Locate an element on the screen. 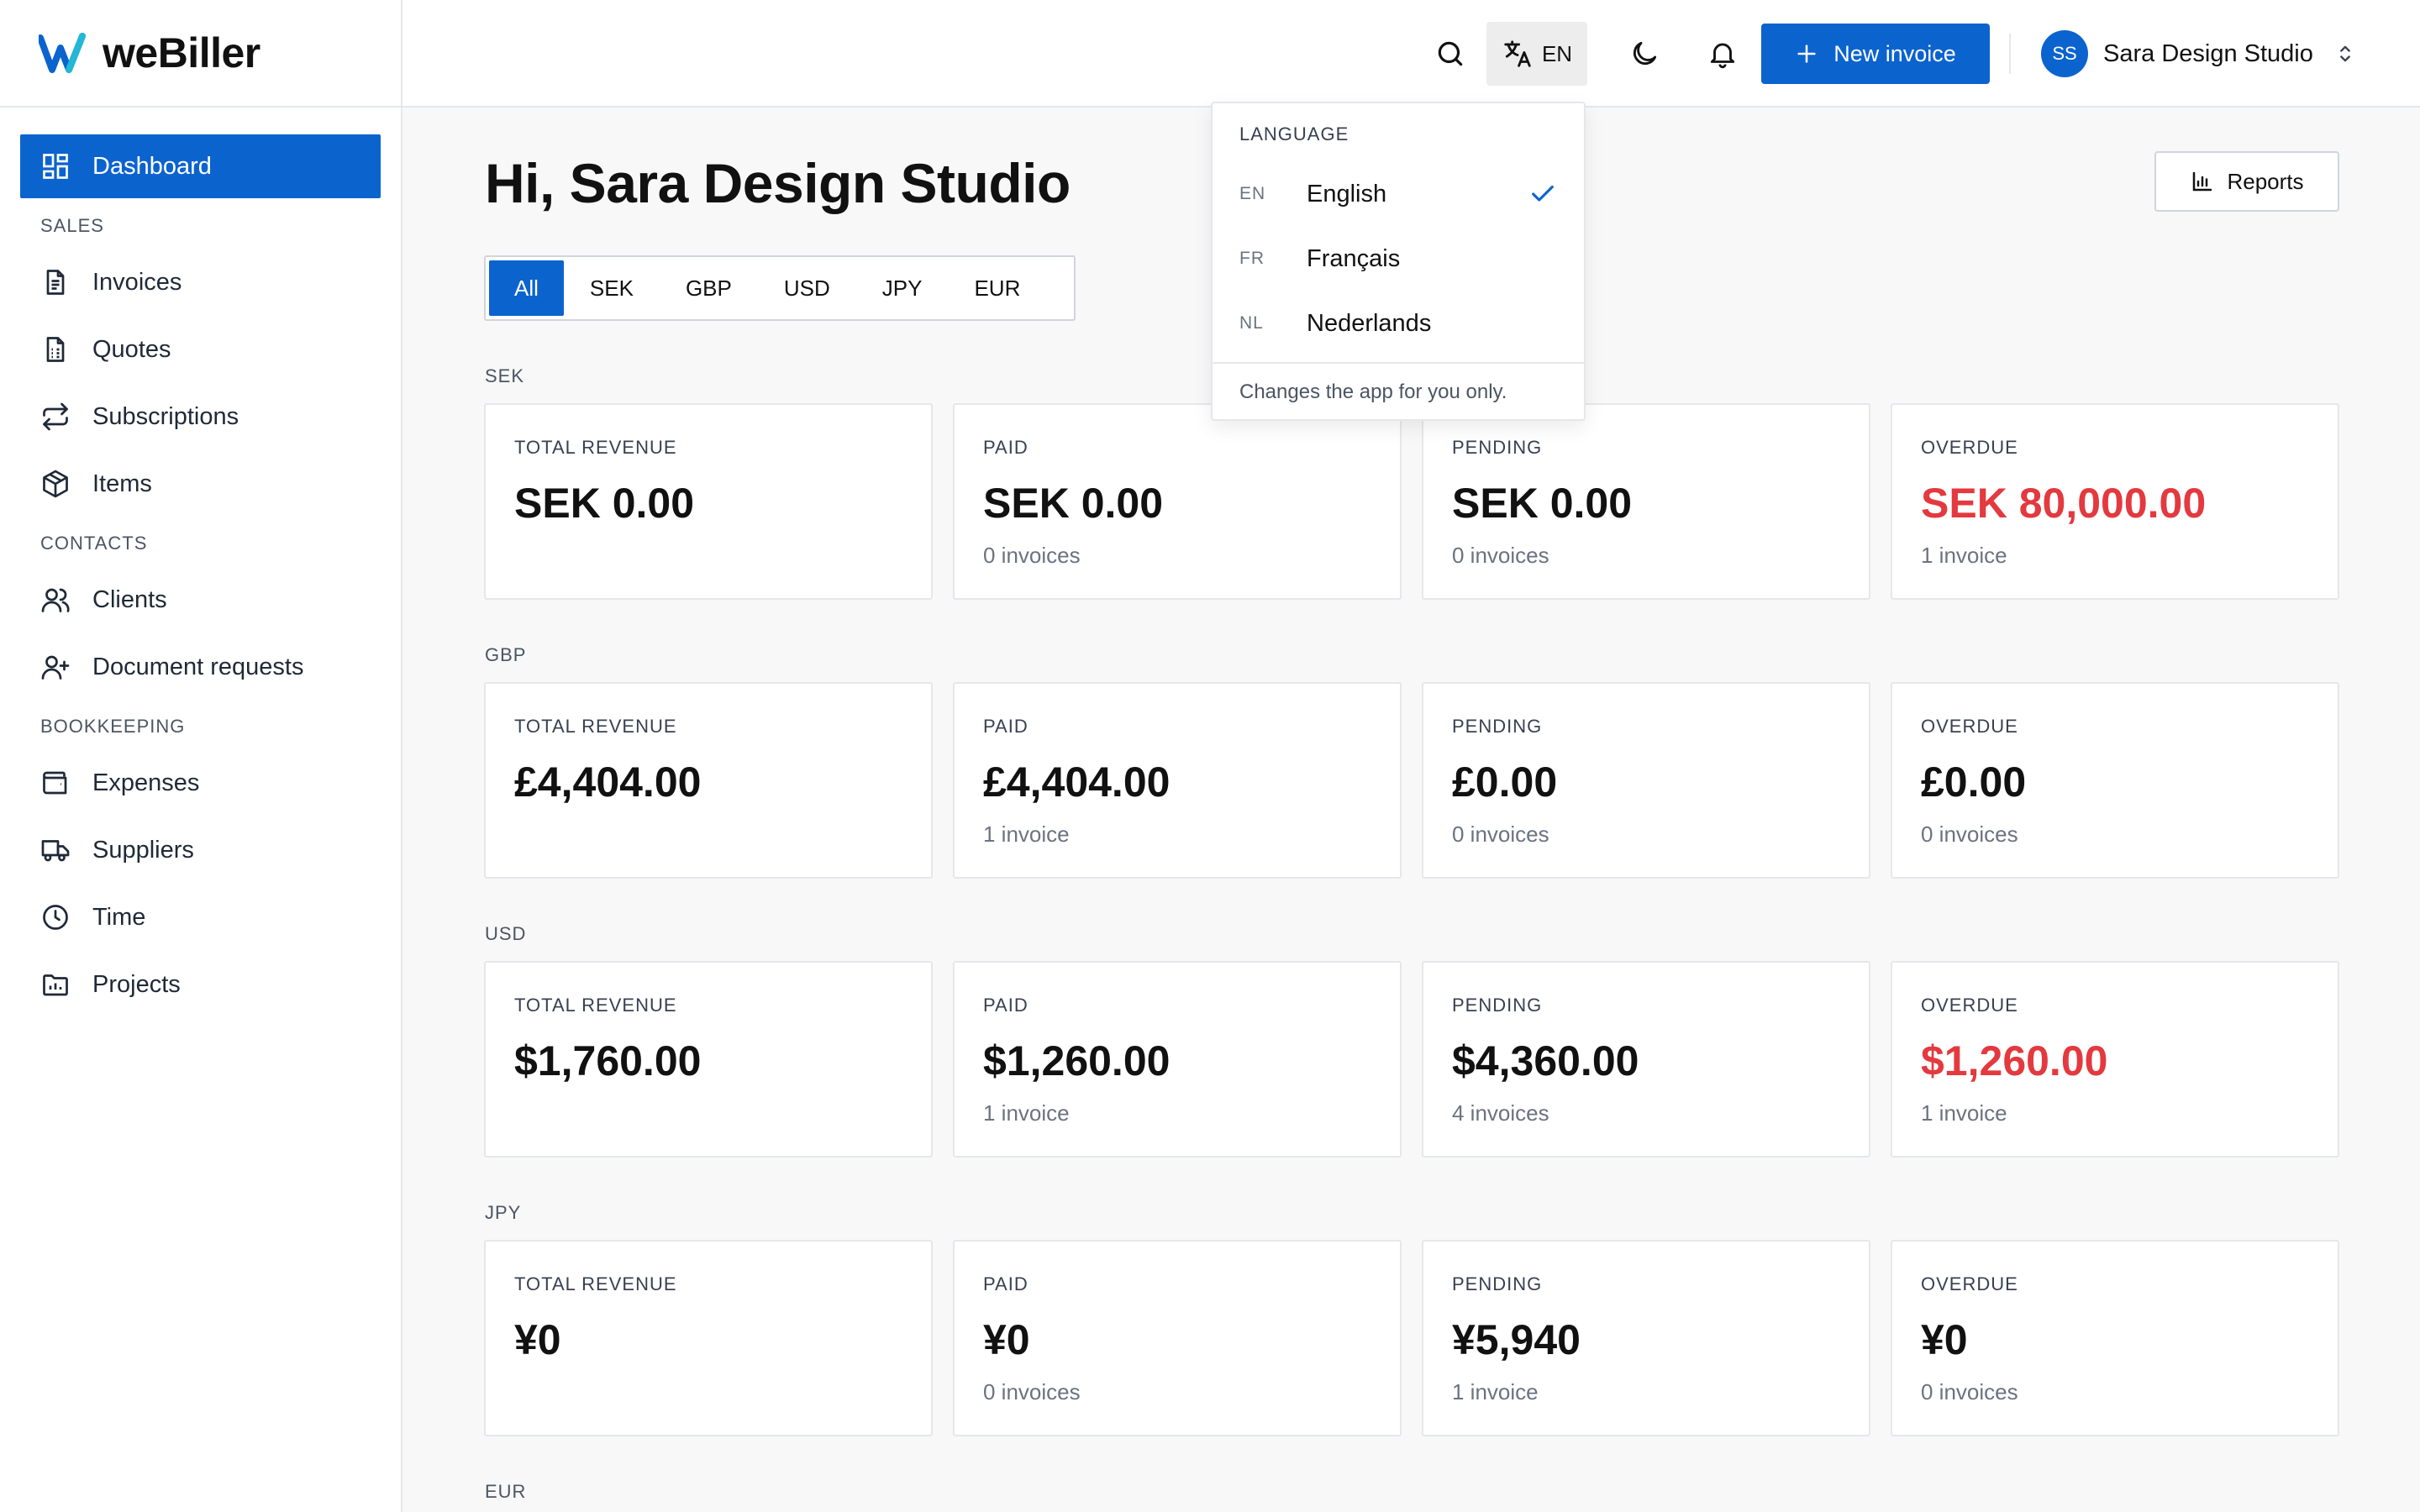 The width and height of the screenshot is (2420, 1512). plus-icon is located at coordinates (1806, 54).